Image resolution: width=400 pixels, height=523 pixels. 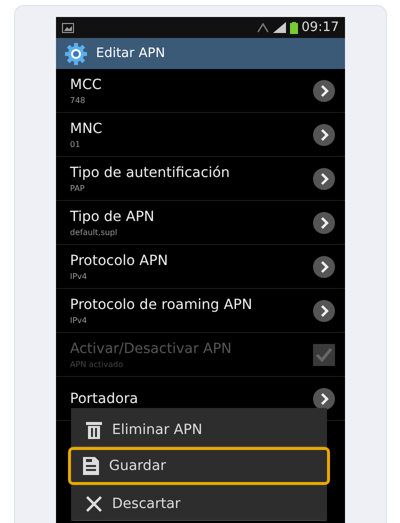 What do you see at coordinates (113, 216) in the screenshot?
I see `setting-title: Tipo de APN` at bounding box center [113, 216].